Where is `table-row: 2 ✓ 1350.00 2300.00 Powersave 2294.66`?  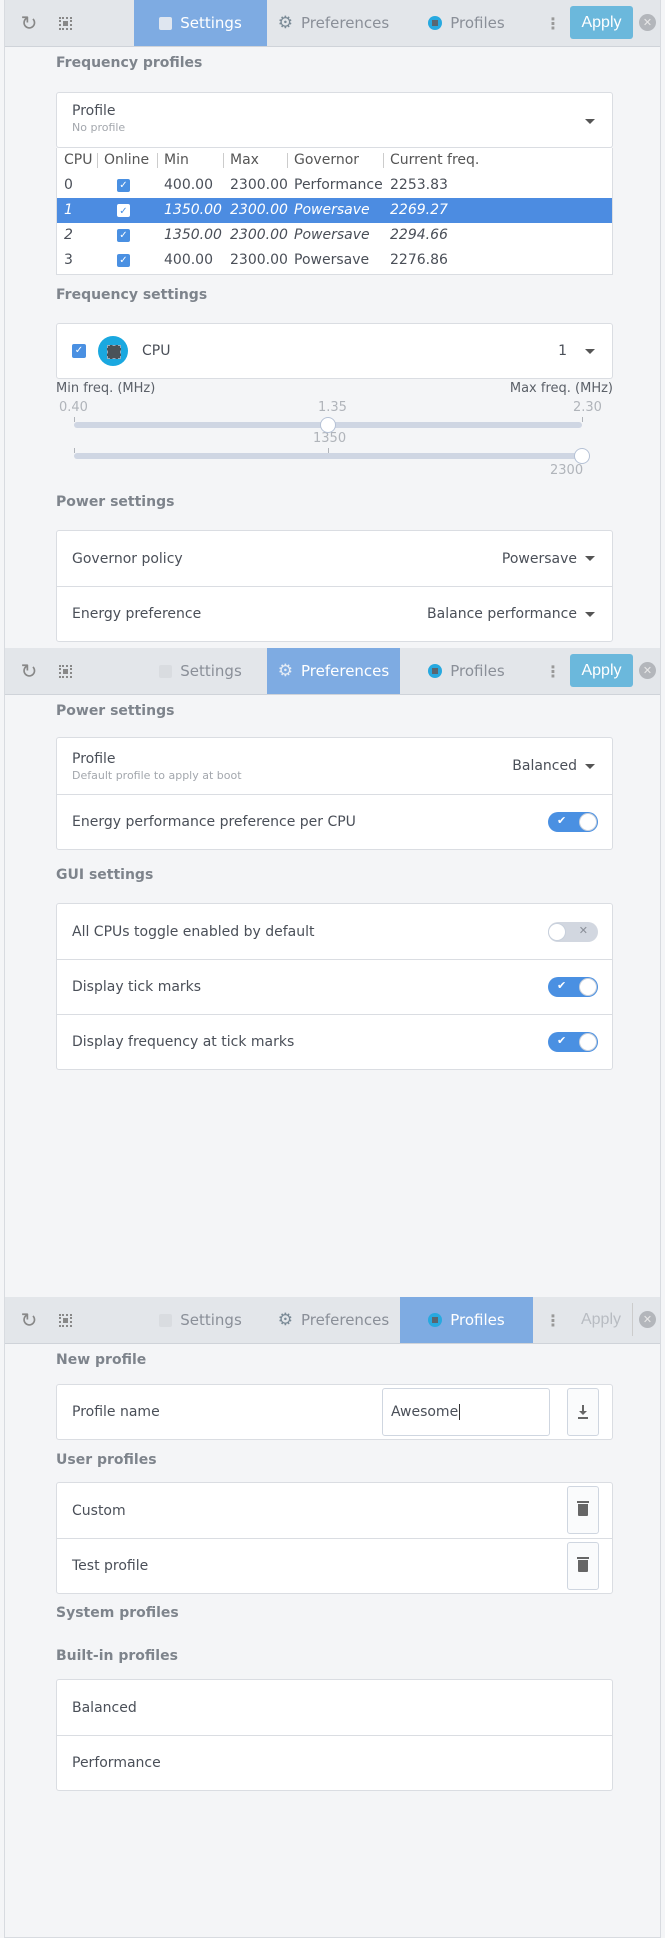 table-row: 2 ✓ 1350.00 2300.00 Powersave 2294.66 is located at coordinates (334, 235).